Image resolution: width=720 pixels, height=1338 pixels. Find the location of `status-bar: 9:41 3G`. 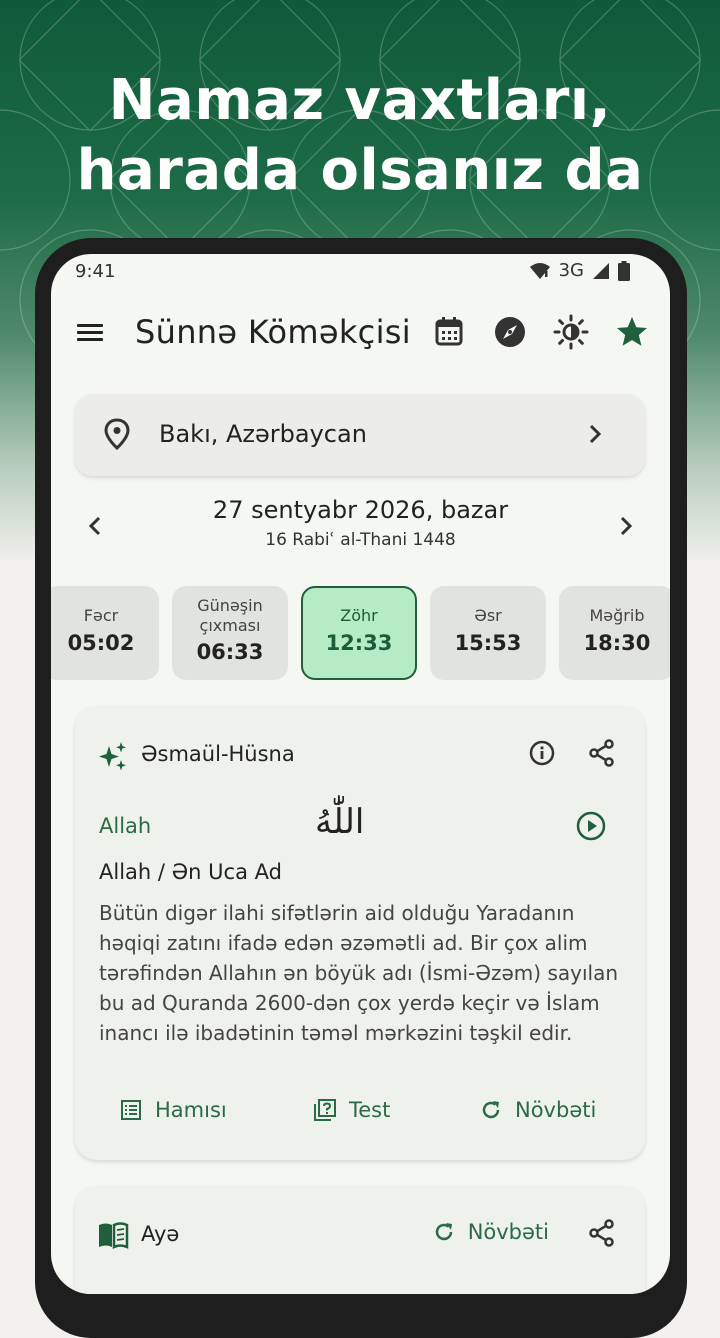

status-bar: 9:41 3G is located at coordinates (360, 274).